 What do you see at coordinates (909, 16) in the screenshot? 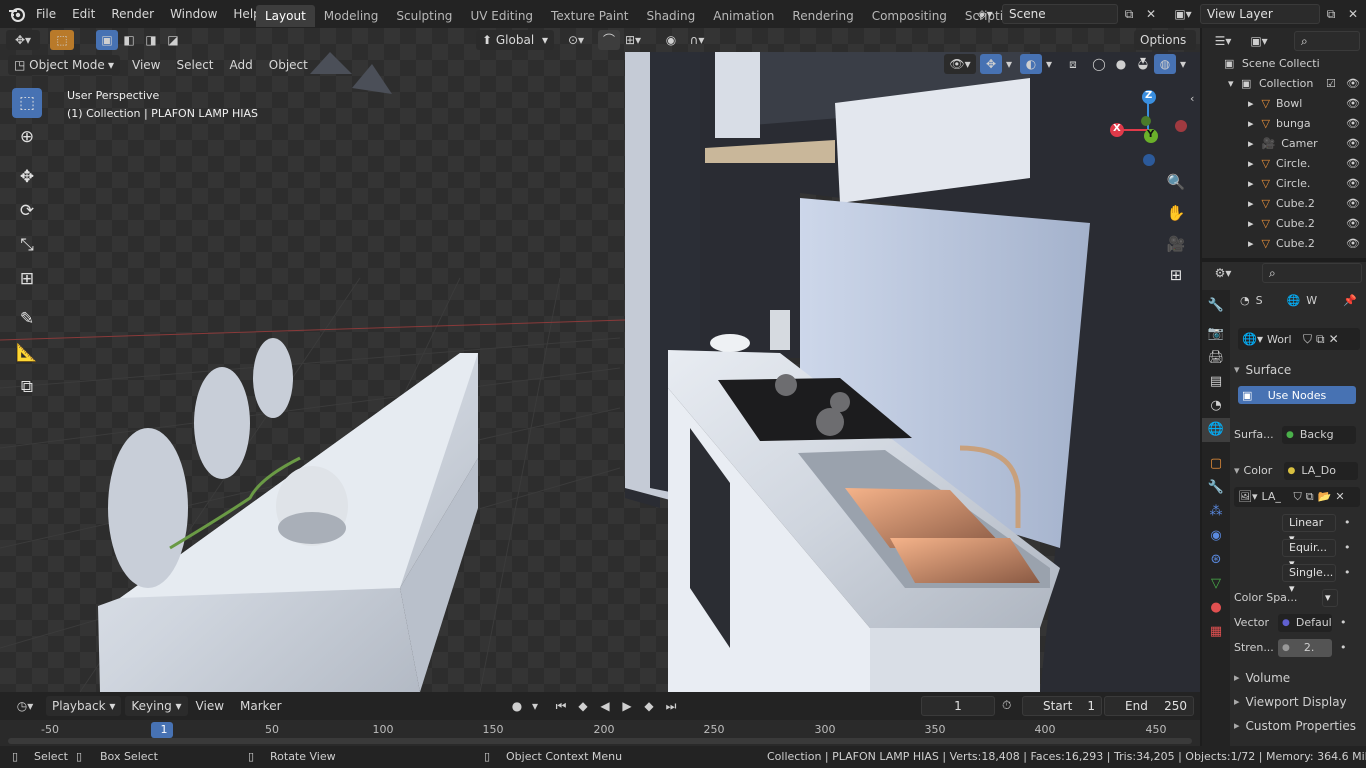
I see `tab-compositing: Compositing` at bounding box center [909, 16].